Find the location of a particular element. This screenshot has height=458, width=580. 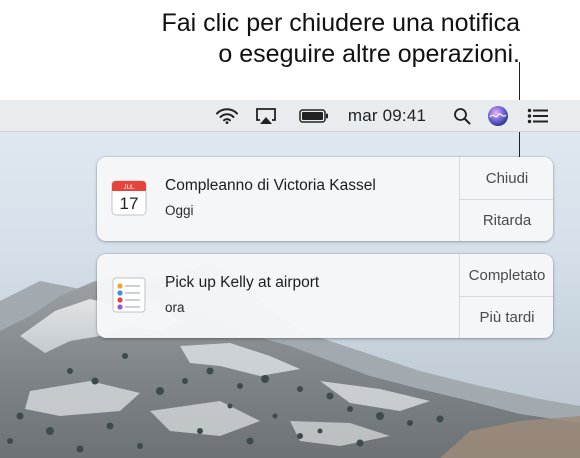

close-button: Chiudi is located at coordinates (506, 178).